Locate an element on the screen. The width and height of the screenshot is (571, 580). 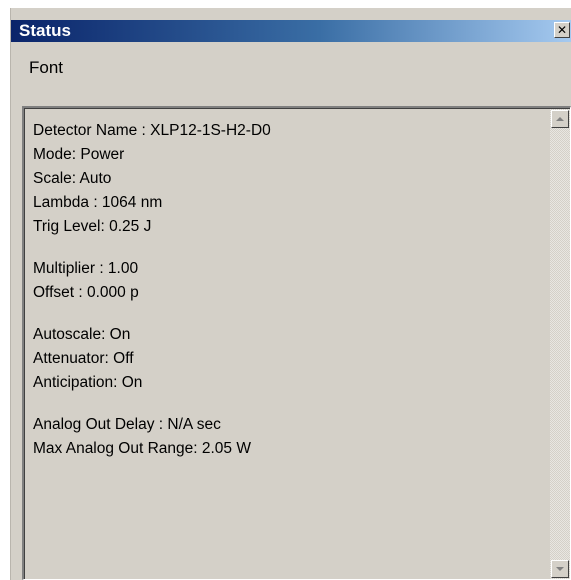
scroll-up-arrow-icon is located at coordinates (560, 119).